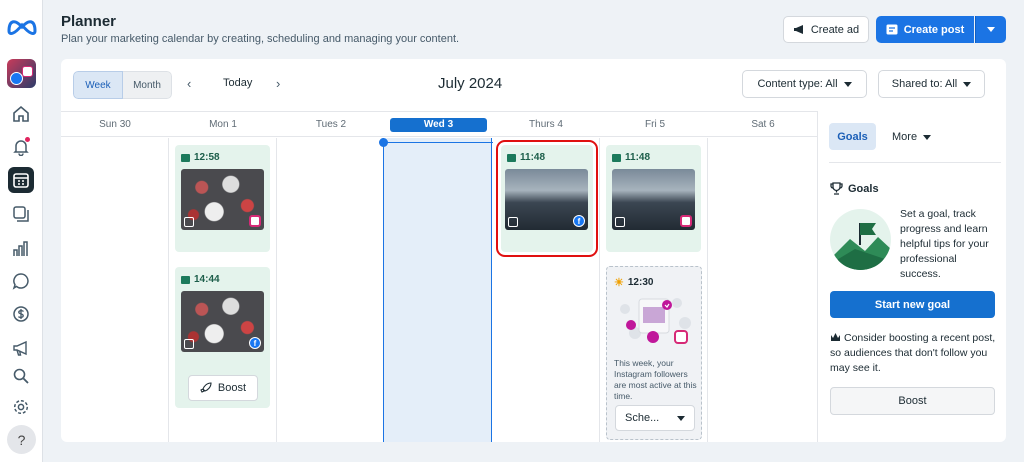 This screenshot has height=462, width=1024. Describe the element at coordinates (331, 124) in the screenshot. I see `day-header-tue: Tues 2` at that location.